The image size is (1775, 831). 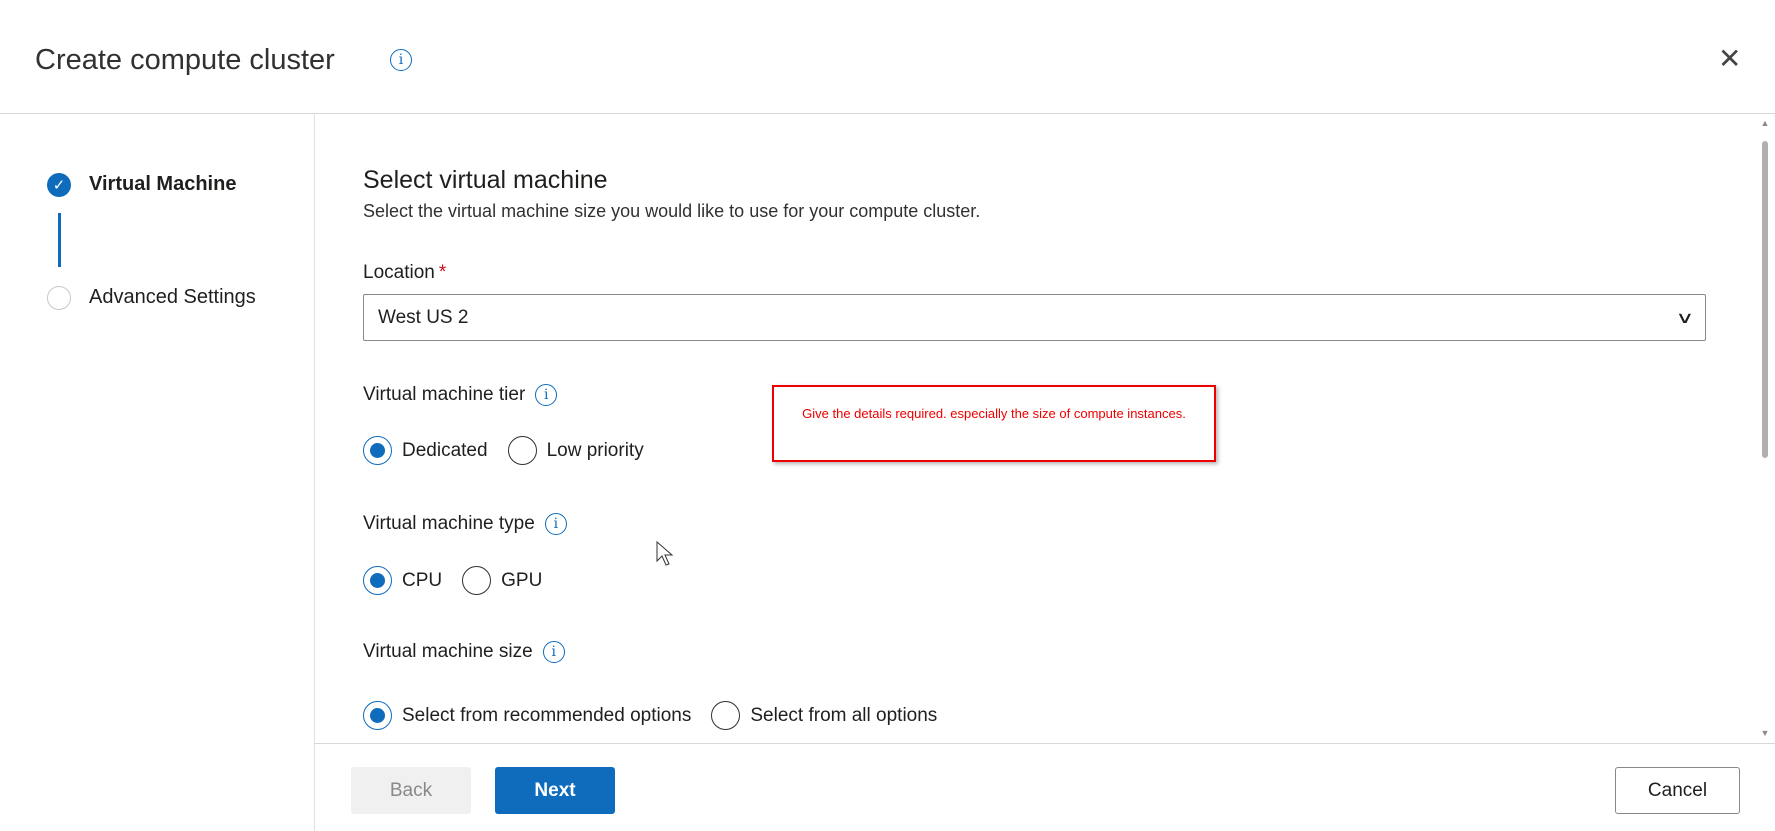 I want to click on tier-label-text: Virtual machine tier, so click(x=444, y=394).